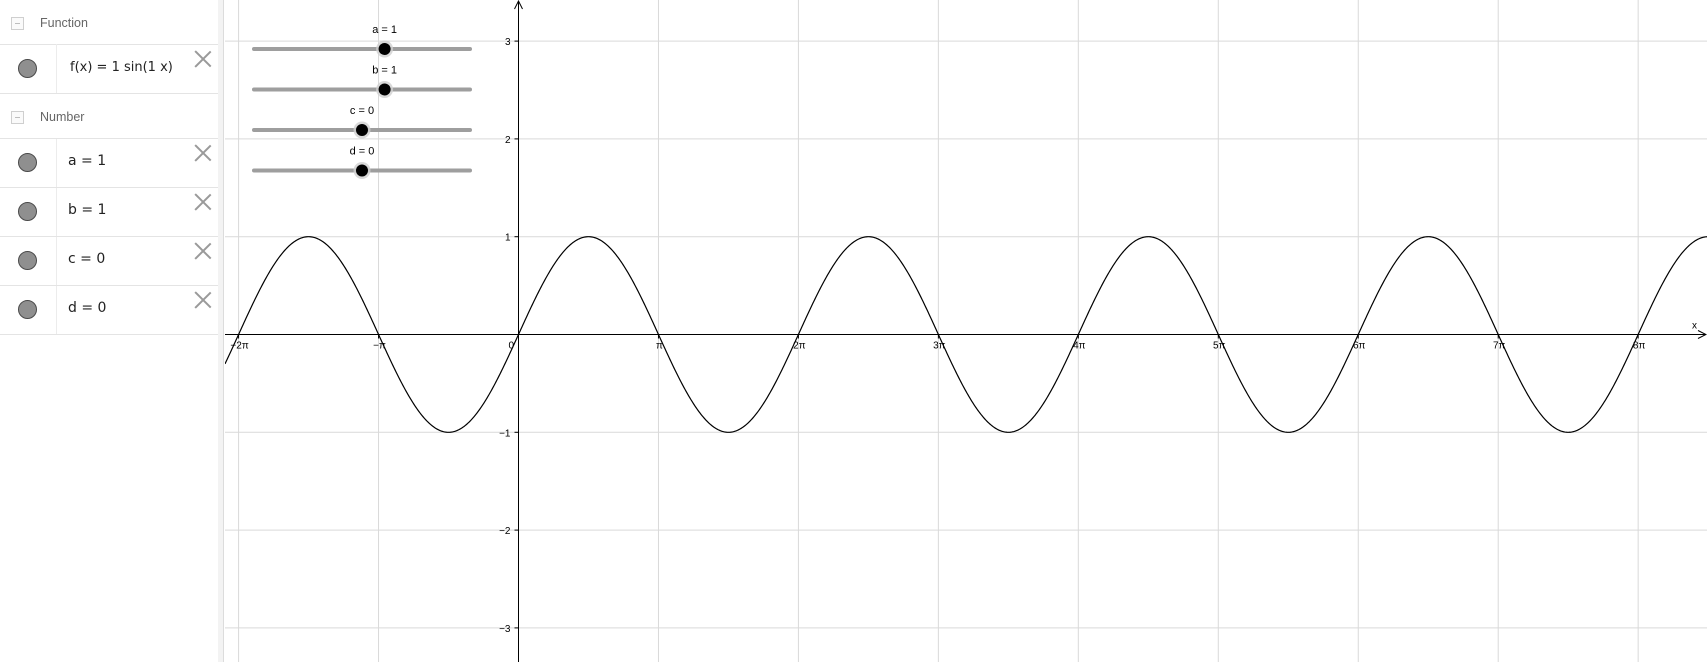 This screenshot has width=1707, height=662. I want to click on algebra-item-c: c = 0, so click(109, 261).